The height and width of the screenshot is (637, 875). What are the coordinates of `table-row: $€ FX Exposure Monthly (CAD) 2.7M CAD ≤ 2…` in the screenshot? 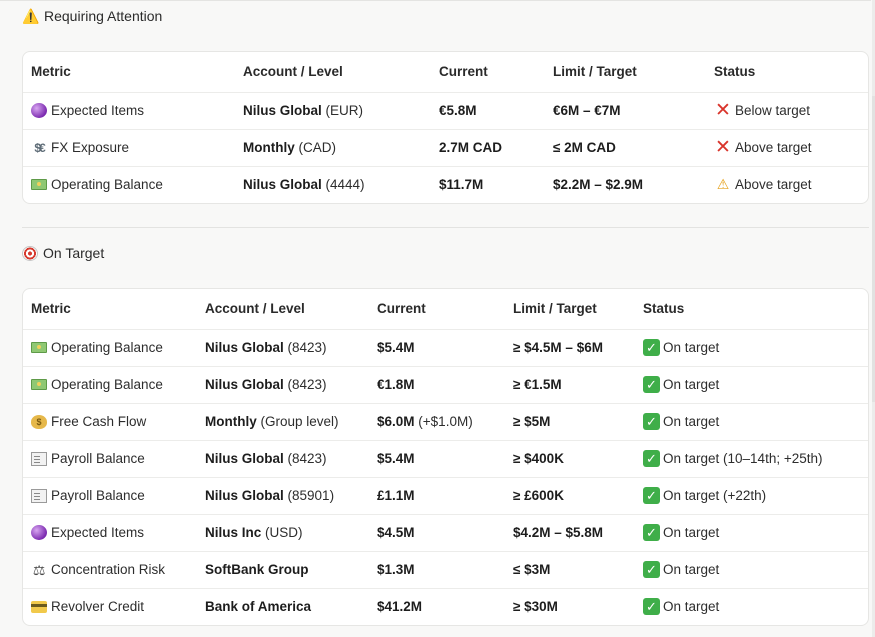 It's located at (445, 147).